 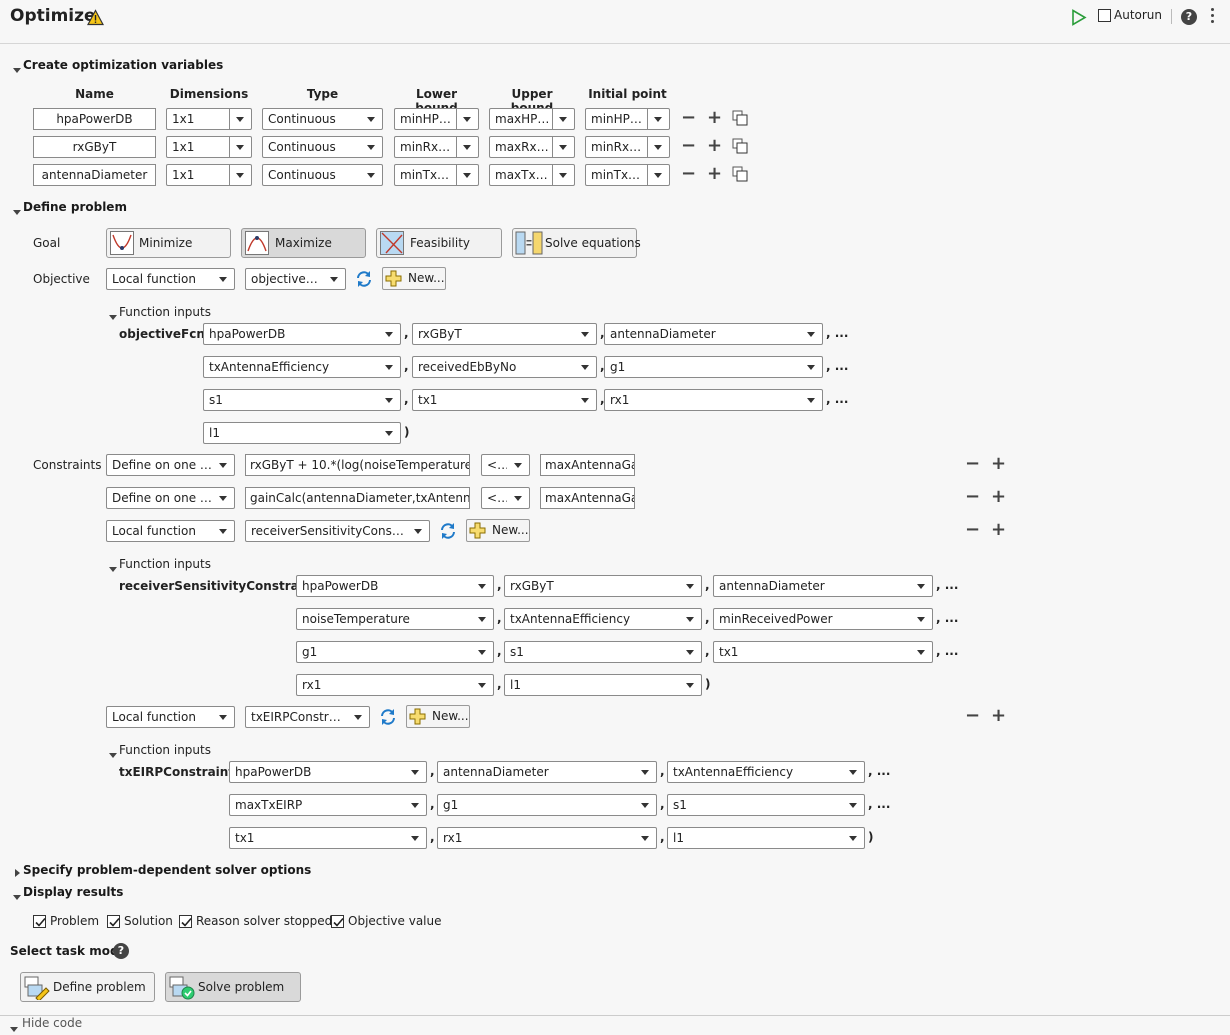 I want to click on local2-arg-dropdown: hpaPowerDB, so click(x=328, y=772).